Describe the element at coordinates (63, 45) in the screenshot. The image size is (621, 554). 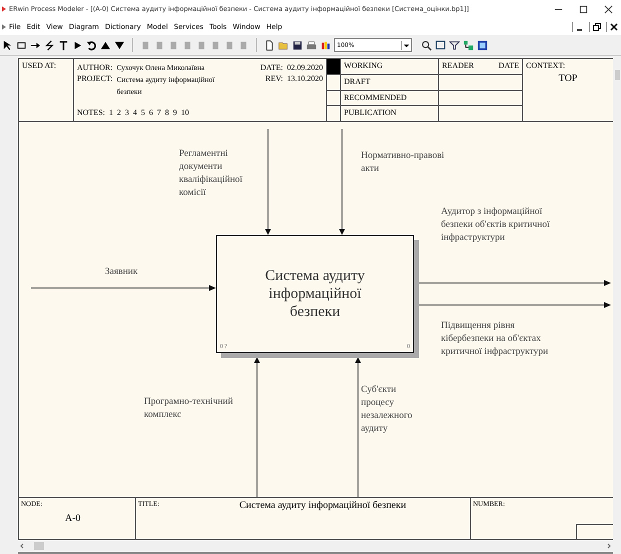
I see `text-tool-icon` at that location.